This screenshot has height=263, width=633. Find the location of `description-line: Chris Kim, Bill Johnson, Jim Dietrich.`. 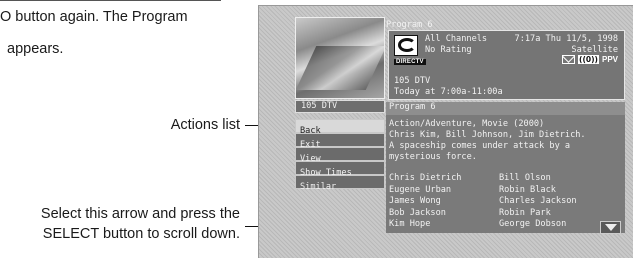

description-line: Chris Kim, Bill Johnson, Jim Dietrich. is located at coordinates (487, 135).